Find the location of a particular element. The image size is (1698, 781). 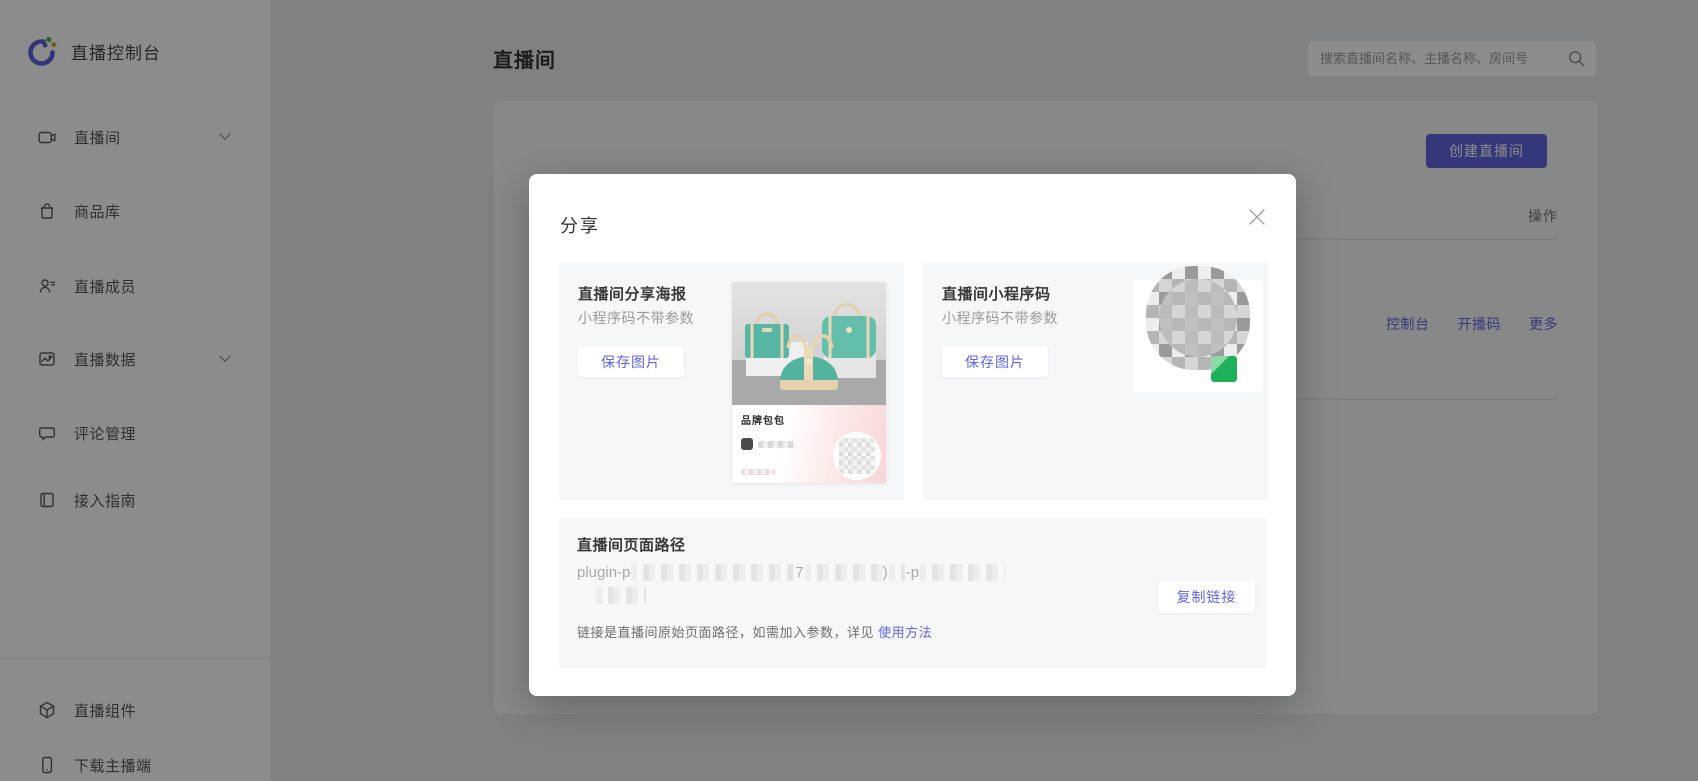

poster-panel-title: 直播间分享海报 is located at coordinates (632, 294).